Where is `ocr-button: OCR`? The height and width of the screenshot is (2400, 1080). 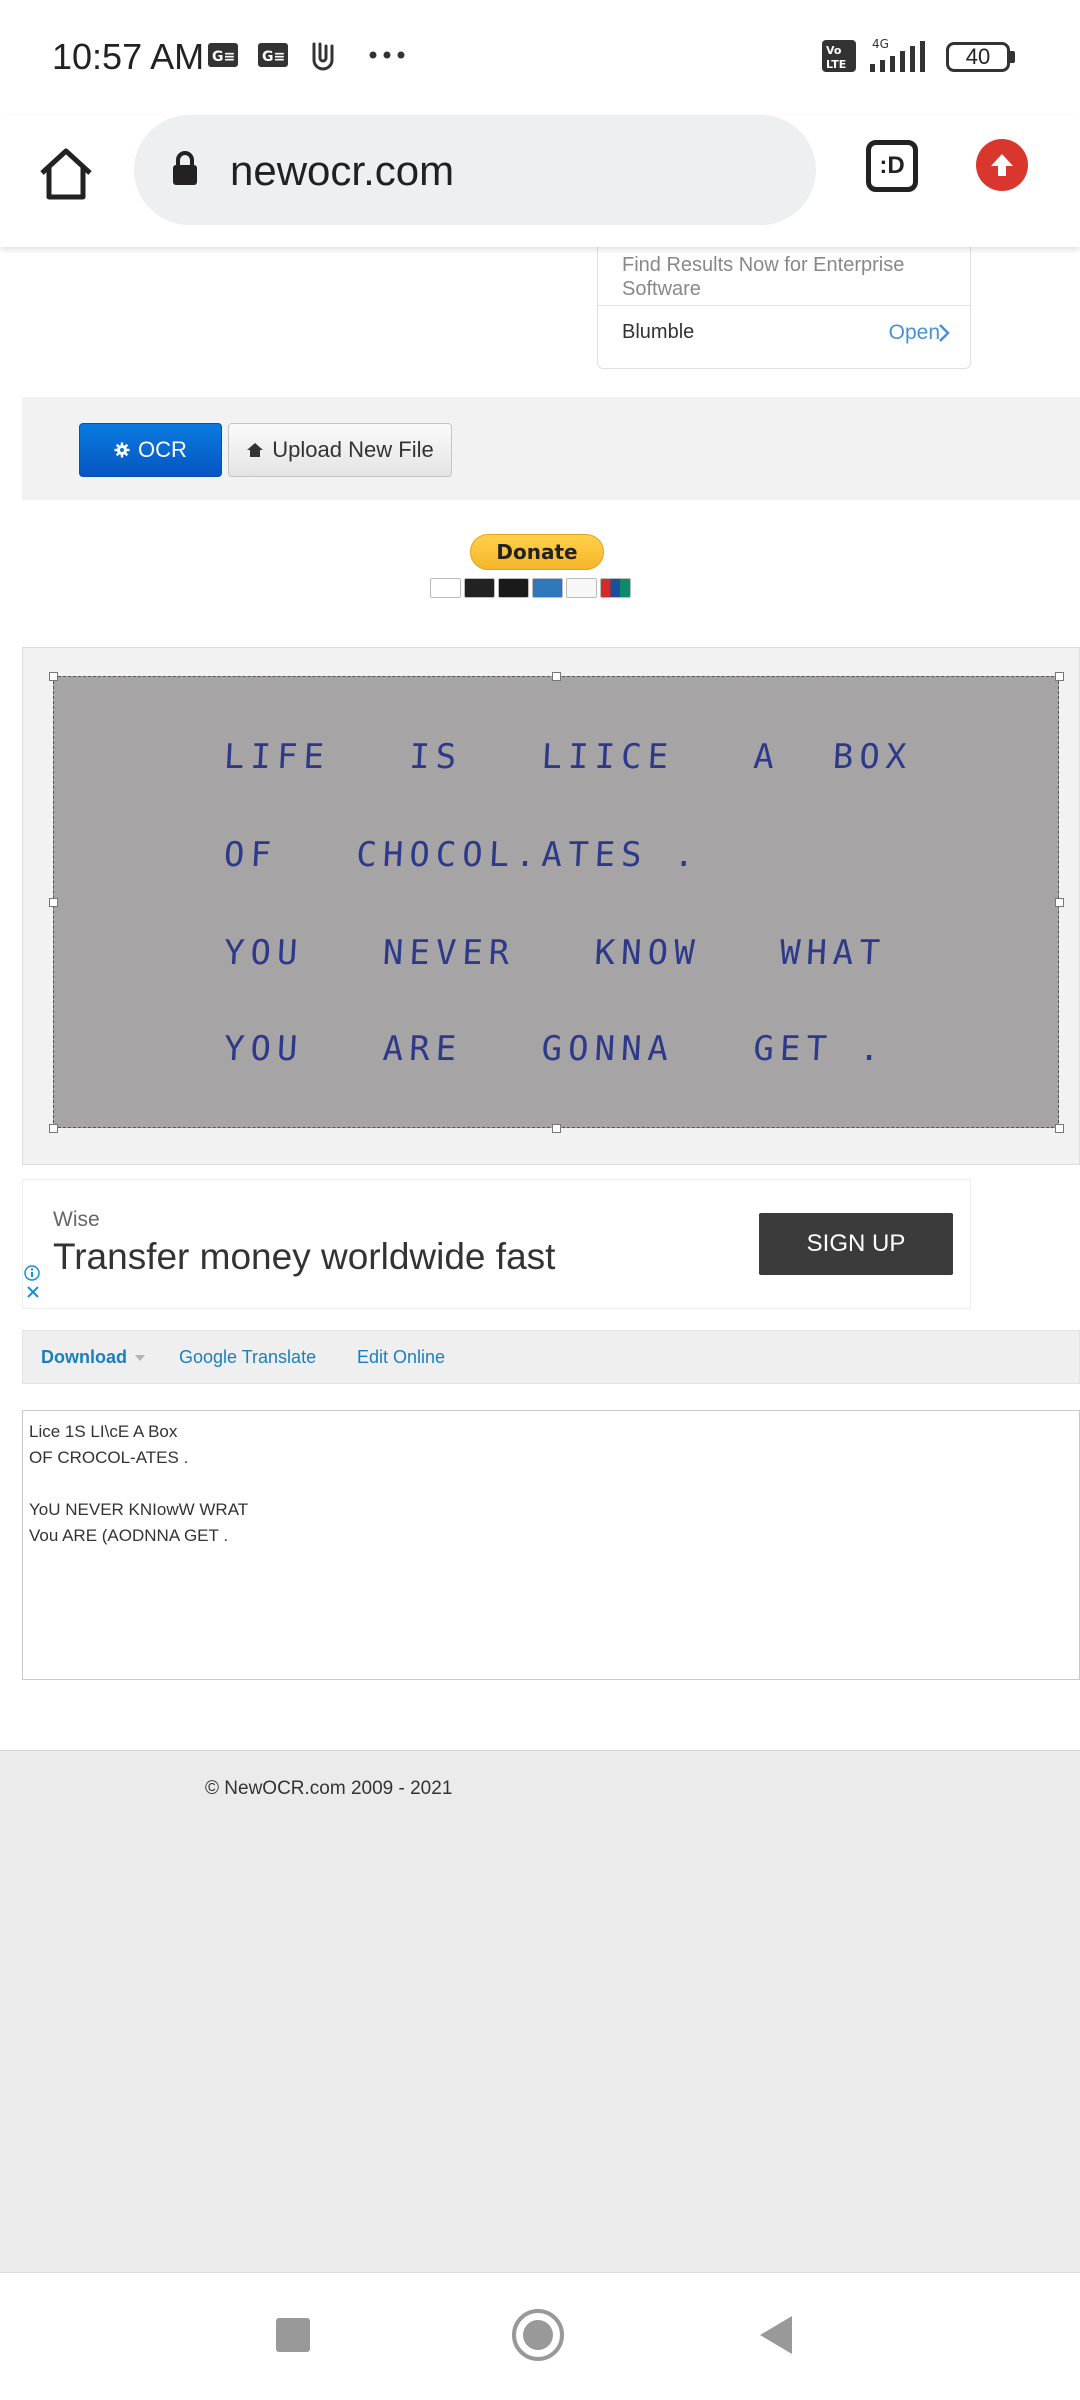
ocr-button: OCR is located at coordinates (150, 450).